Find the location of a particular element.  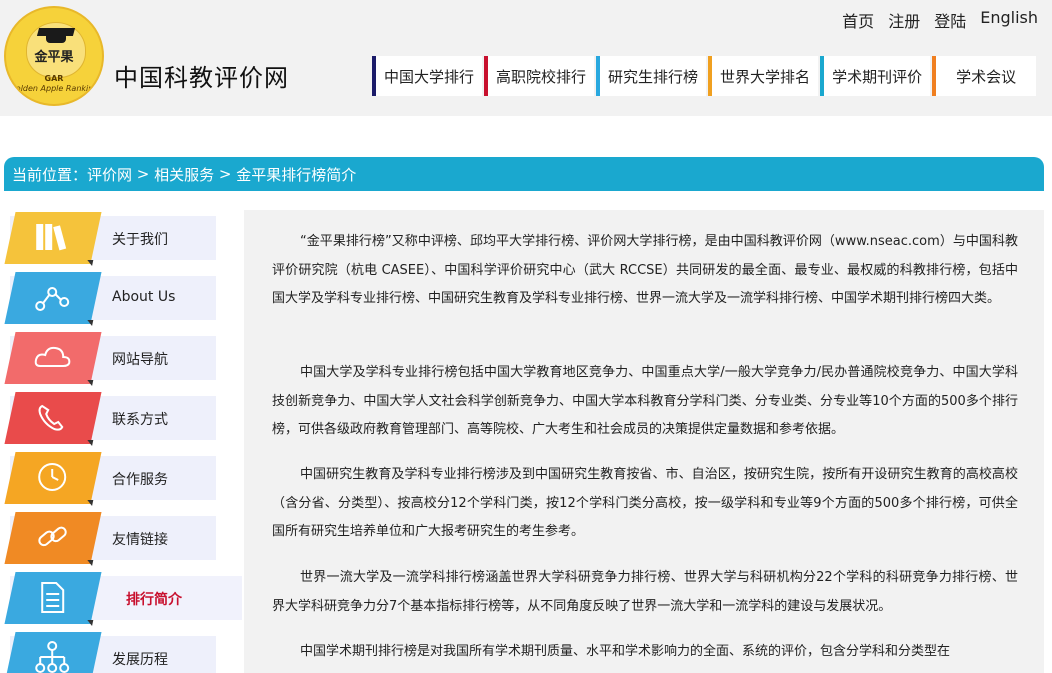

nav-china-university-ranking: 中国大学排行 is located at coordinates (427, 76).